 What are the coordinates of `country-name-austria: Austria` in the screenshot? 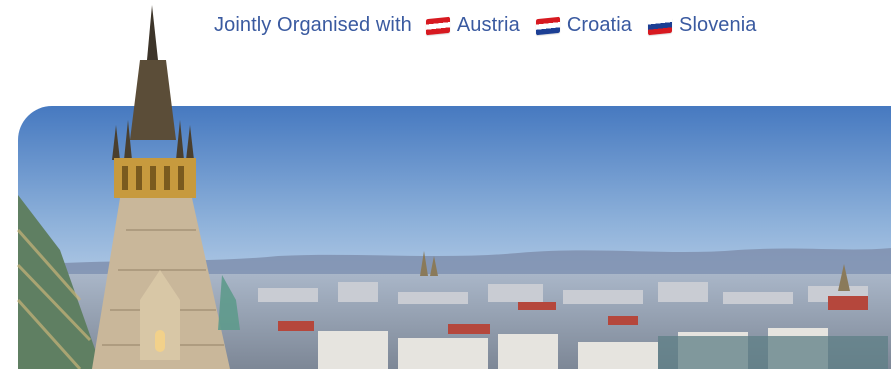 It's located at (488, 25).